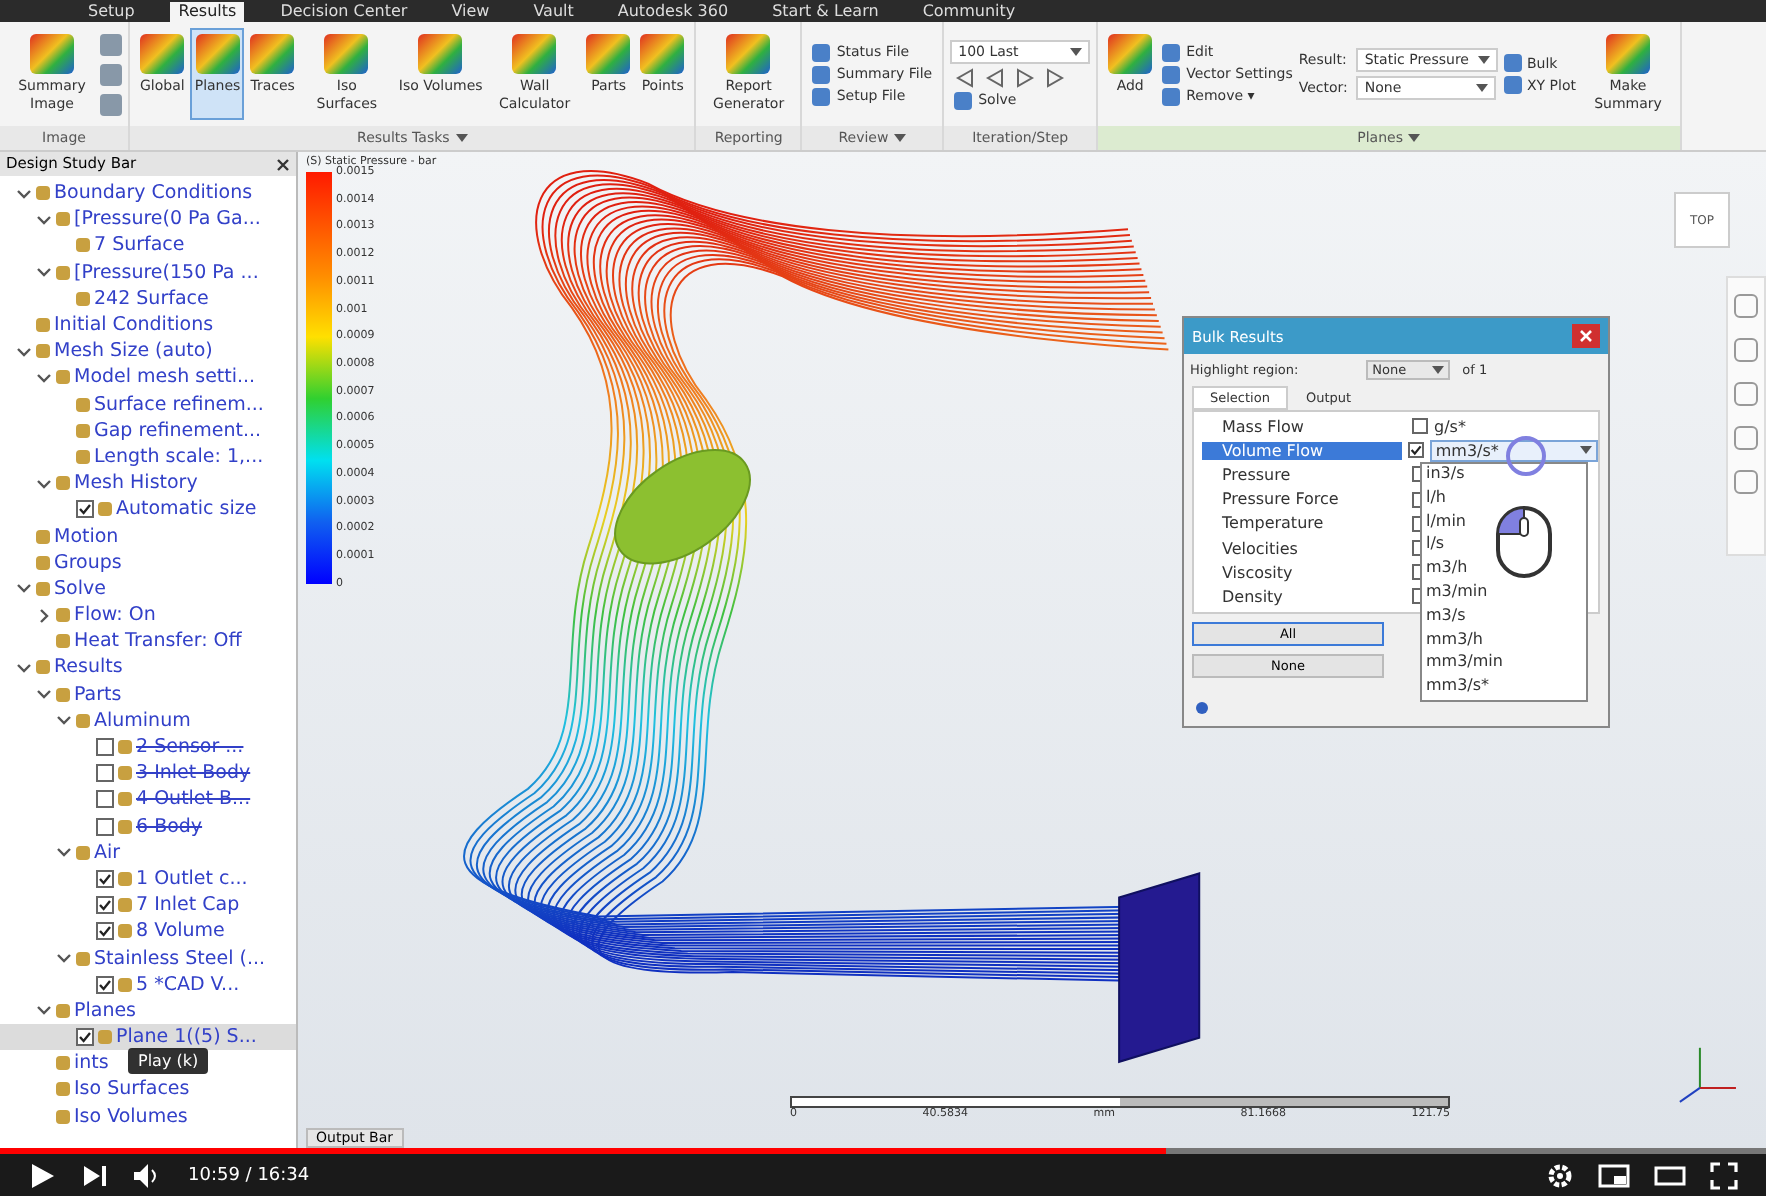 Image resolution: width=1766 pixels, height=1196 pixels. What do you see at coordinates (148, 668) in the screenshot?
I see `tree-item: Results` at bounding box center [148, 668].